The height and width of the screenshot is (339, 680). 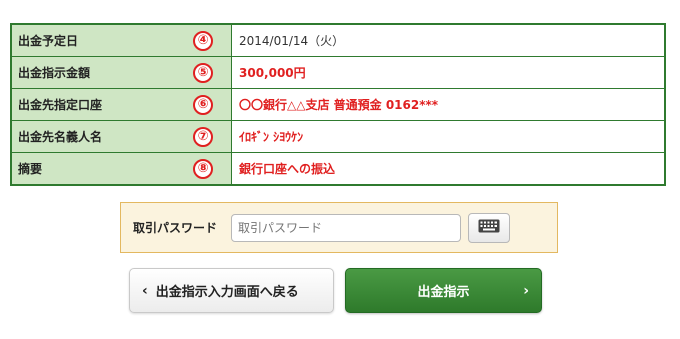 What do you see at coordinates (48, 41) in the screenshot?
I see `row-label-text: 出金予定日` at bounding box center [48, 41].